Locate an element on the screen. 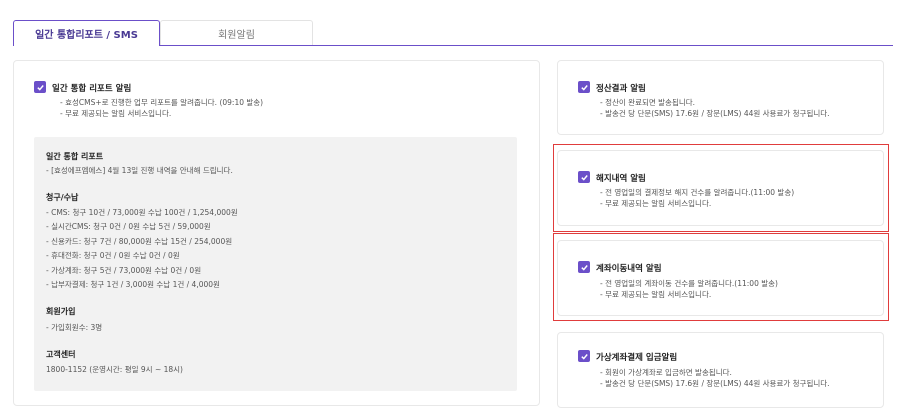 Image resolution: width=905 pixels, height=416 pixels. preview-billing-line: - 실시간CMS: 청구 0건 / 0원 수납 5건 / 59,000원 is located at coordinates (128, 226).